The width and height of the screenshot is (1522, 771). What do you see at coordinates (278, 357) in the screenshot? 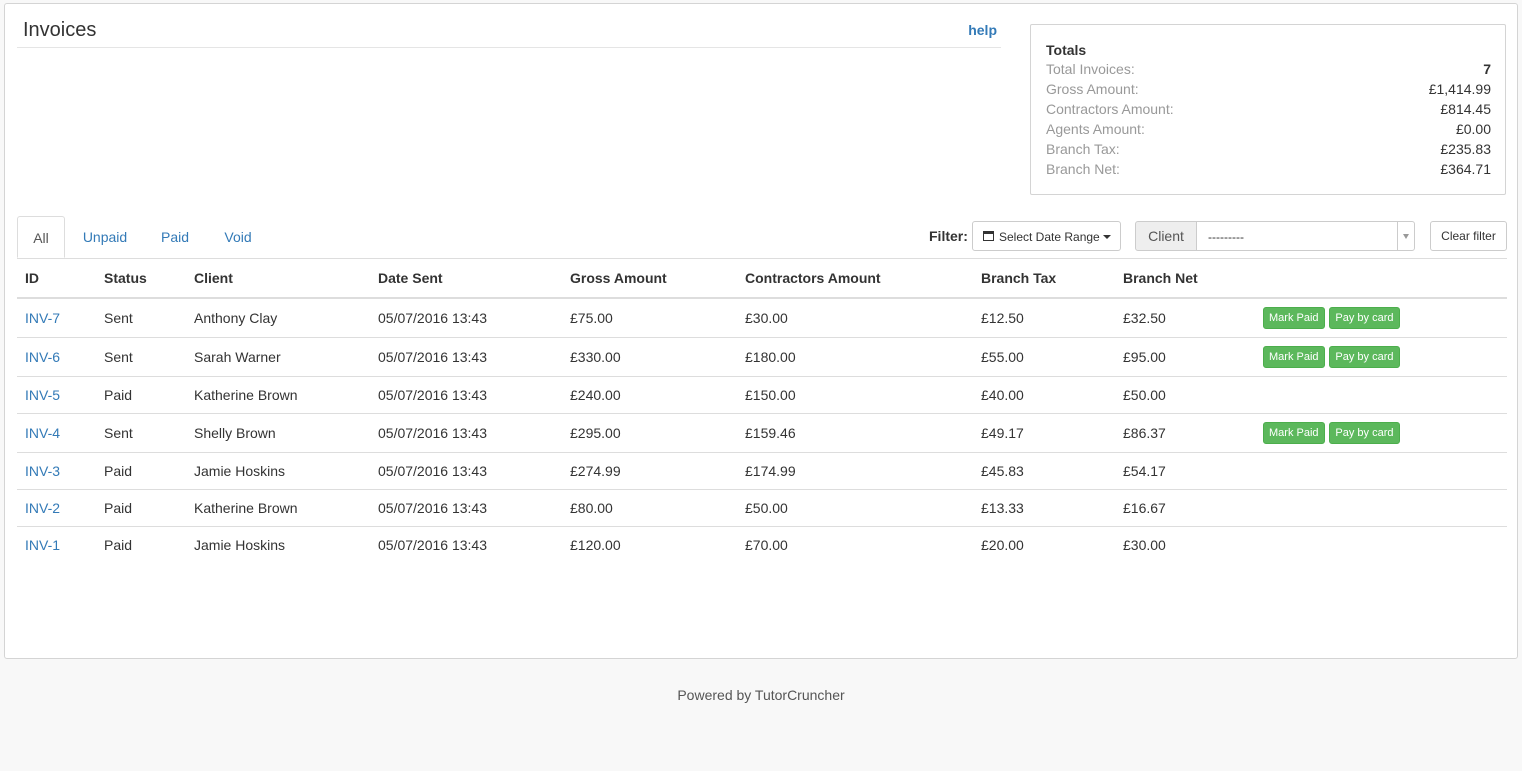
I see `cell-client: Sarah Warner` at bounding box center [278, 357].